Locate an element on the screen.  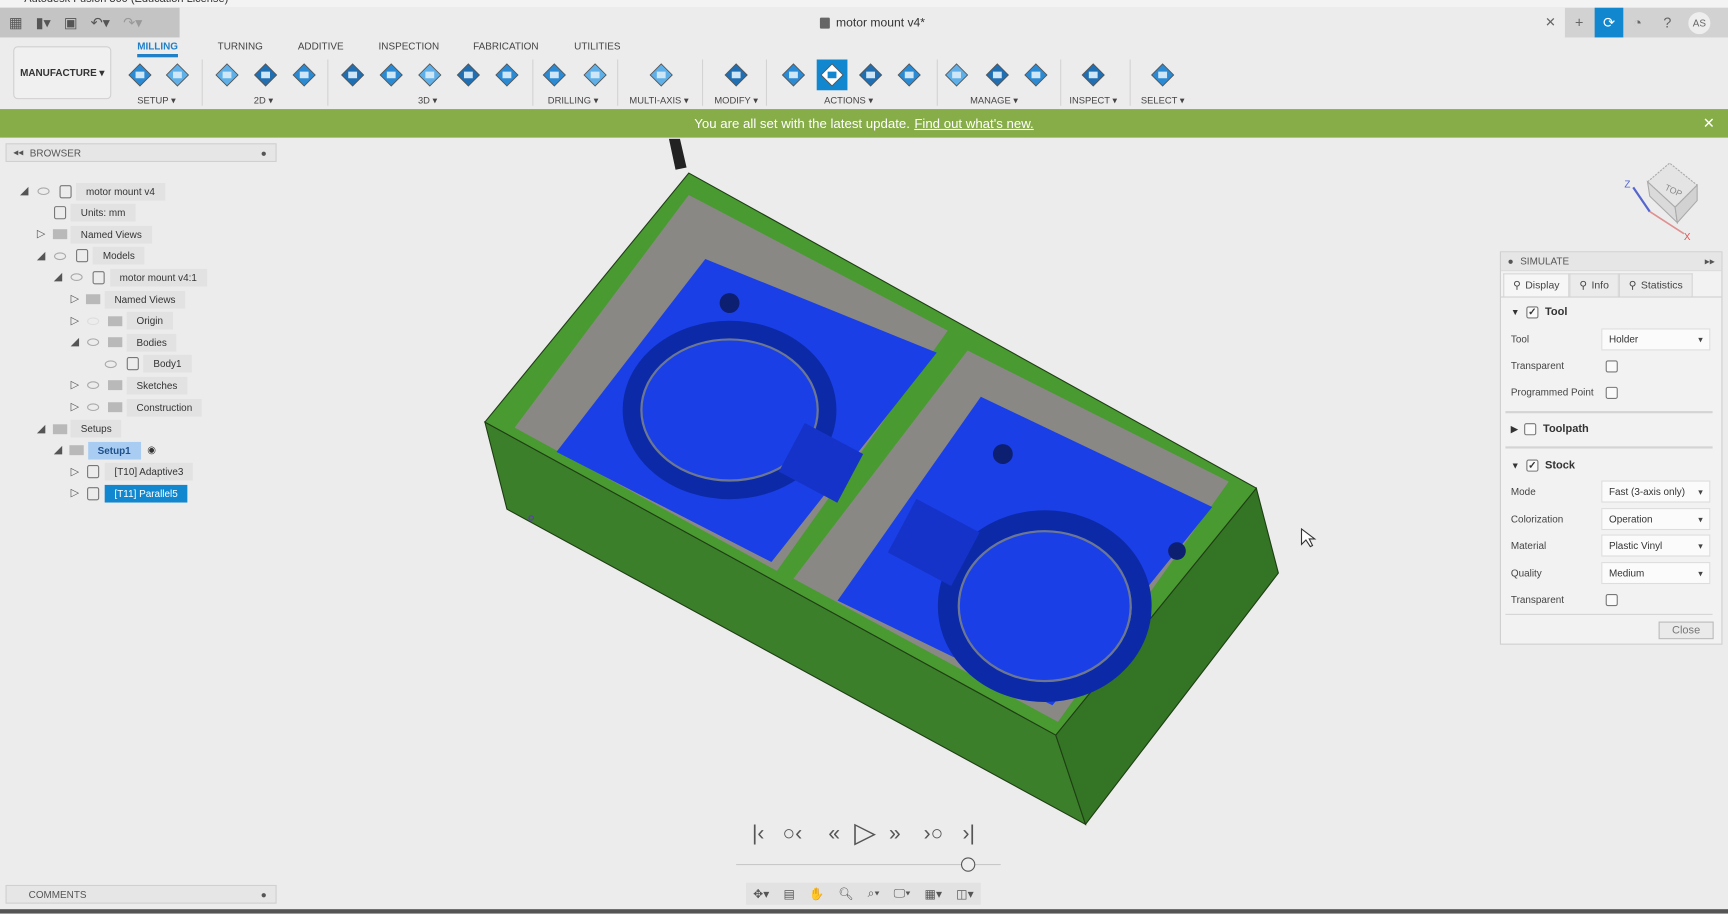
workspace-button: MANUFACTURE ▾ is located at coordinates (62, 73).